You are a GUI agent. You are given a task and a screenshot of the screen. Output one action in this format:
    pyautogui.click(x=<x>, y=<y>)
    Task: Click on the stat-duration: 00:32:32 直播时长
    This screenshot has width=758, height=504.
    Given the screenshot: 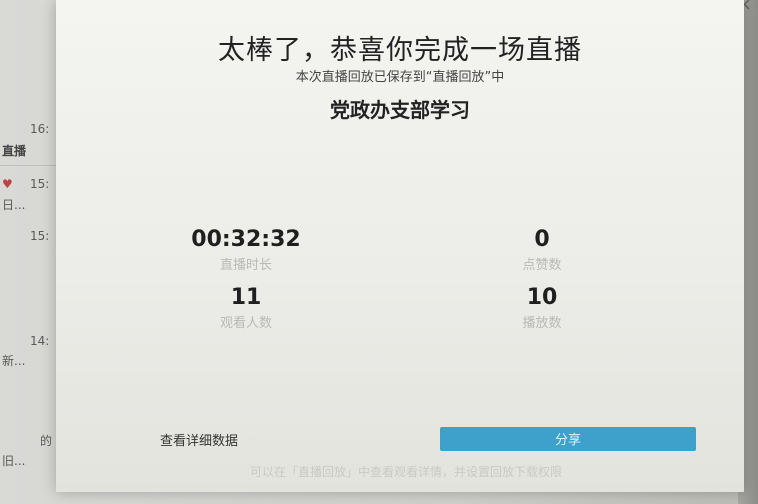 What is the action you would take?
    pyautogui.click(x=246, y=250)
    